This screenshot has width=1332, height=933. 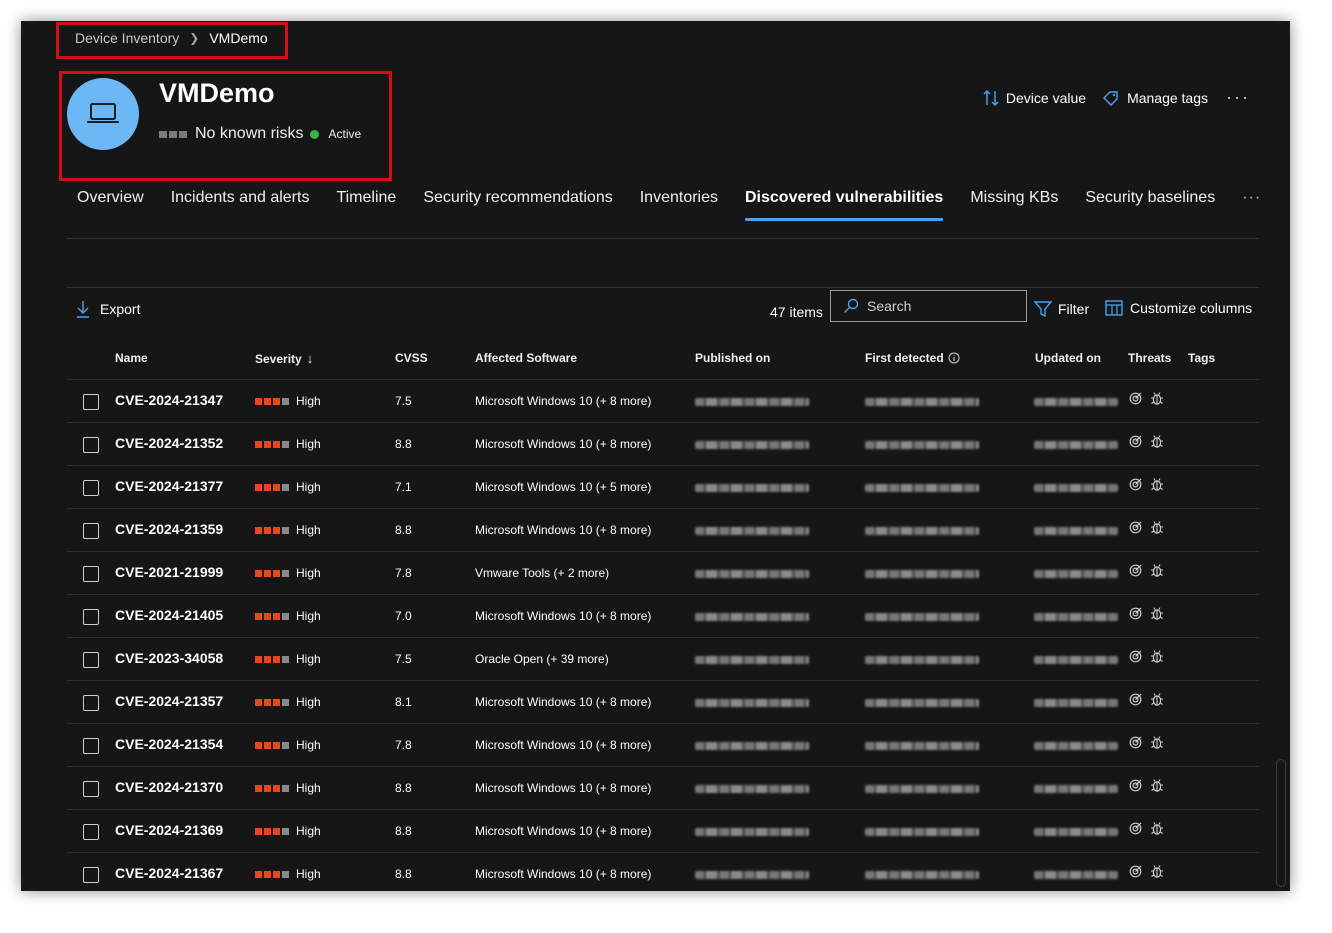 I want to click on cve-name: CVE-2021-21999, so click(x=169, y=572).